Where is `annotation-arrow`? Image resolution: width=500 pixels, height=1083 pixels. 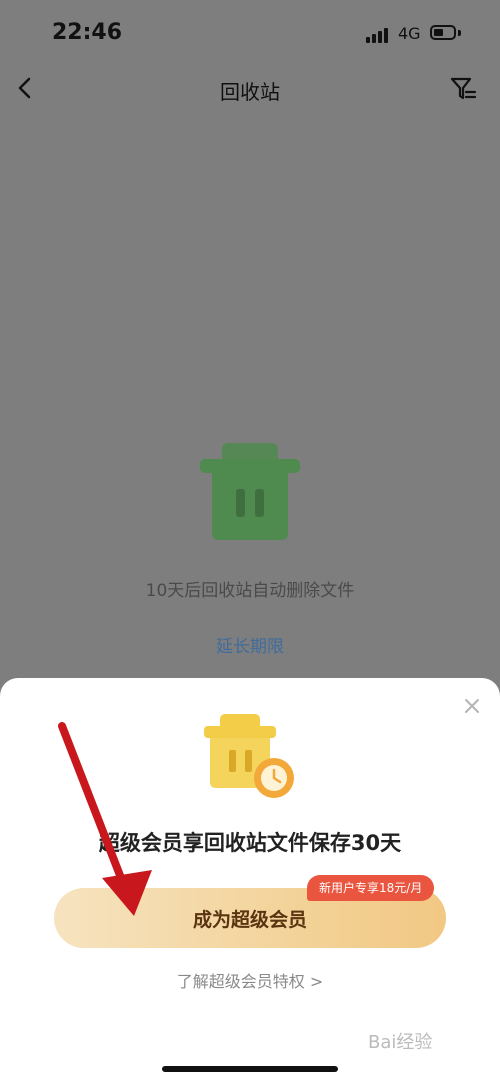 annotation-arrow is located at coordinates (105, 819).